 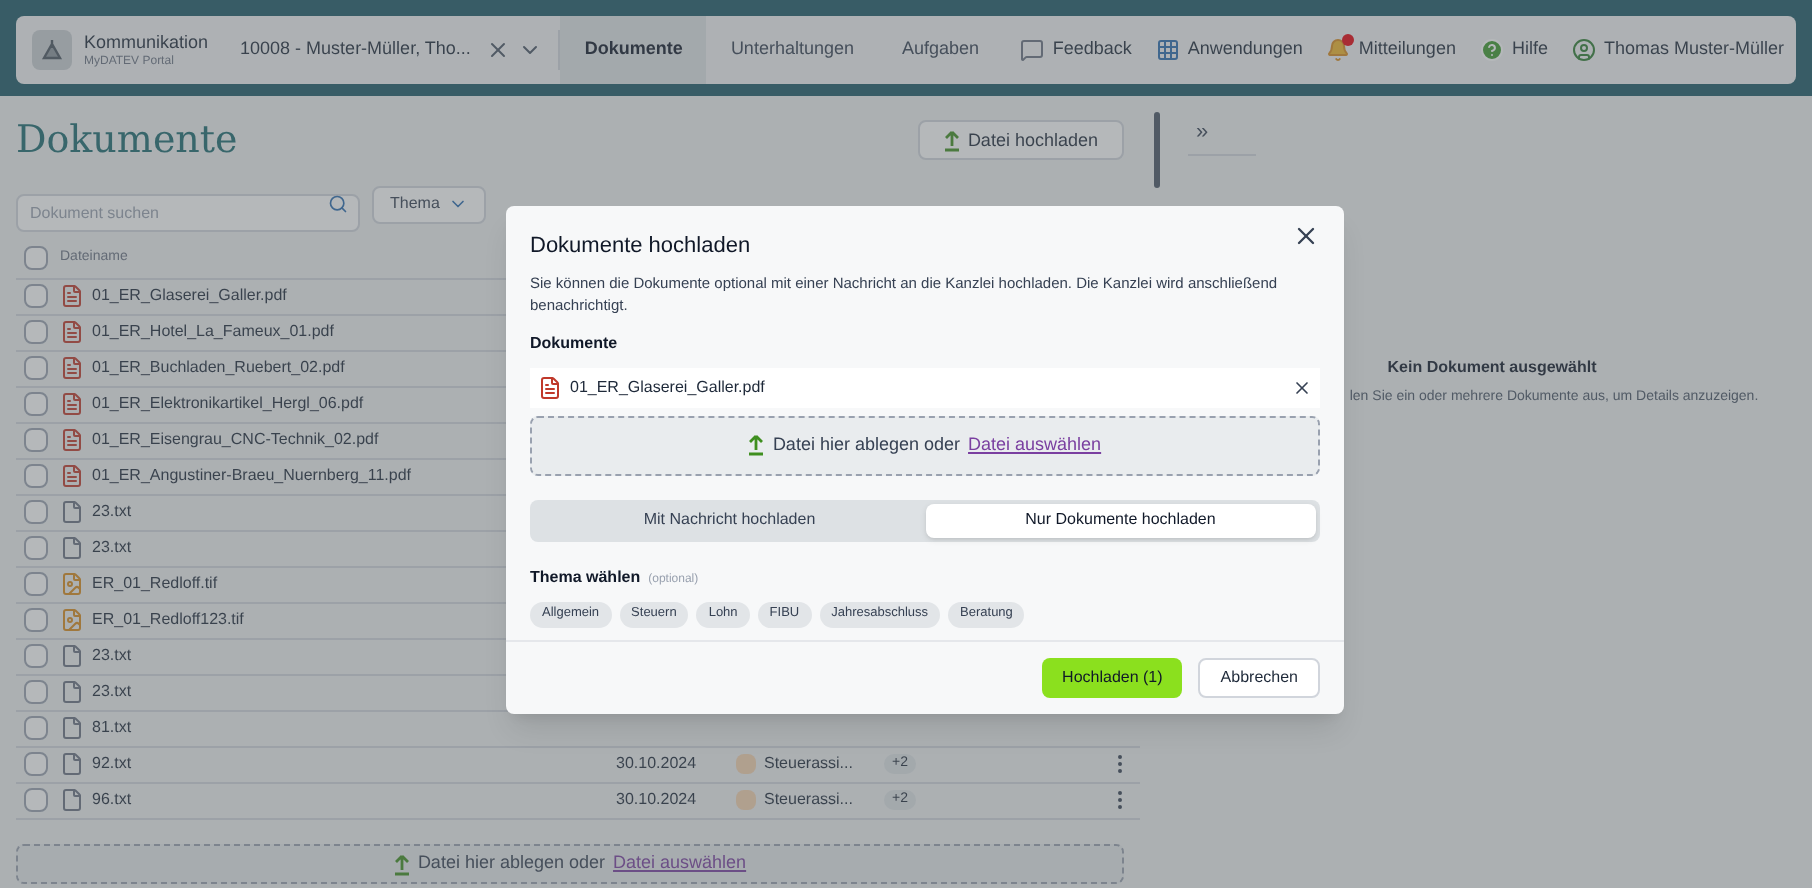 I want to click on scrollbar-thumb, so click(x=1156, y=150).